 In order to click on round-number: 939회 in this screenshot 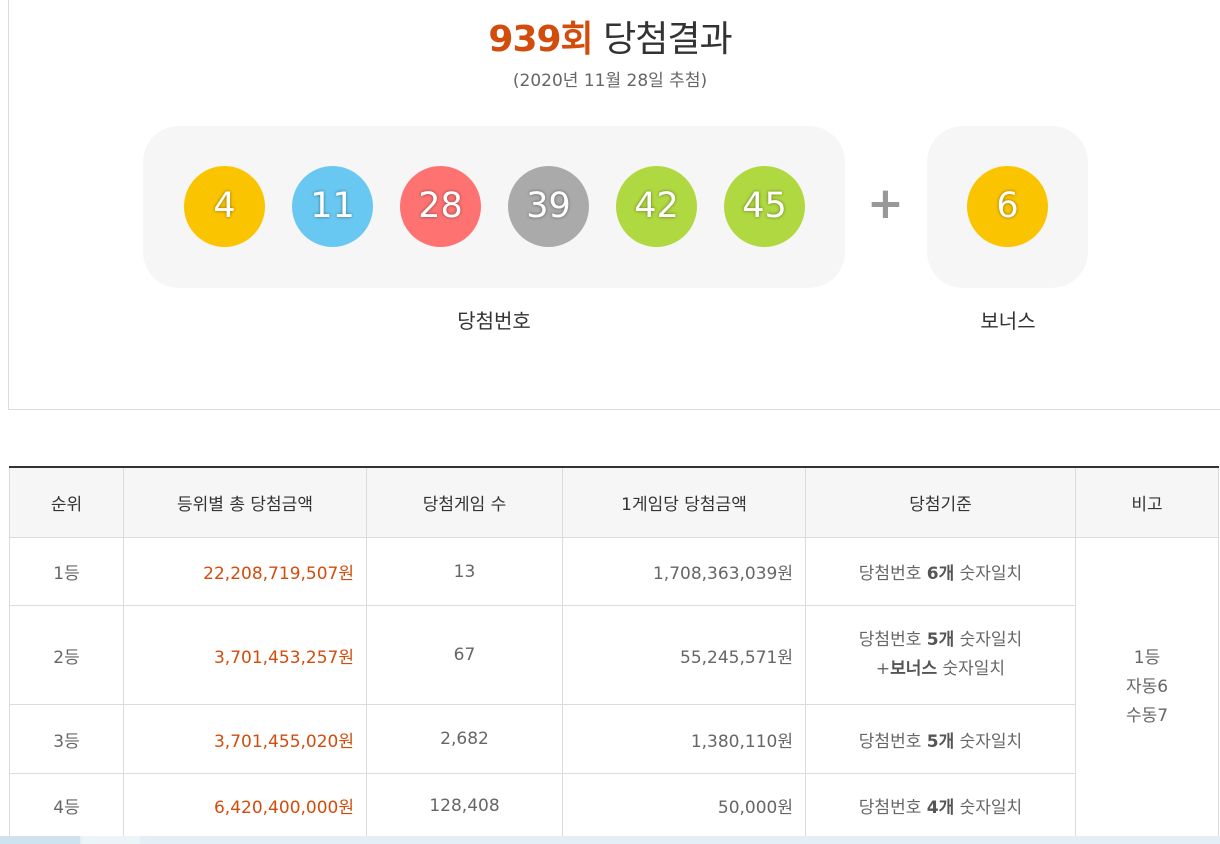, I will do `click(540, 39)`.